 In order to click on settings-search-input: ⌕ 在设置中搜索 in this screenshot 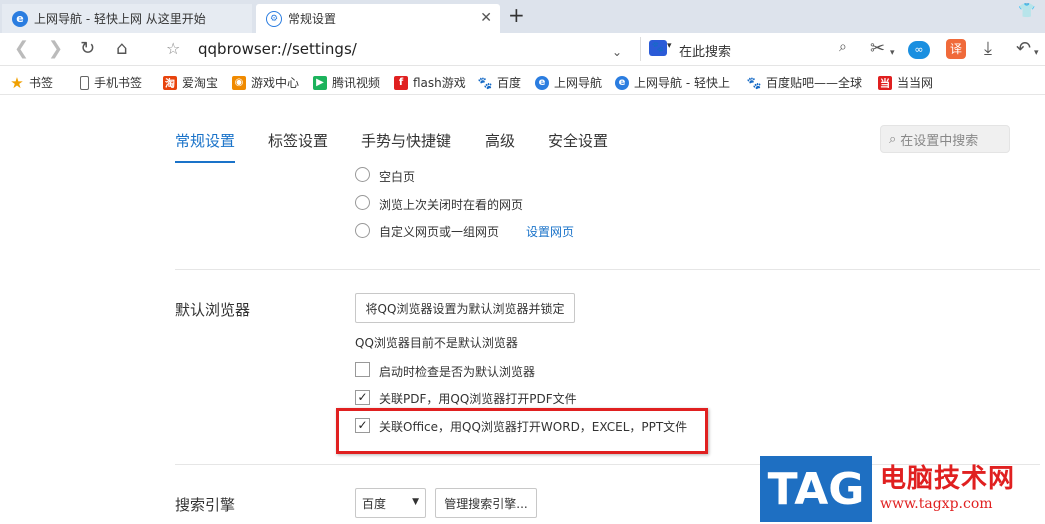, I will do `click(945, 139)`.